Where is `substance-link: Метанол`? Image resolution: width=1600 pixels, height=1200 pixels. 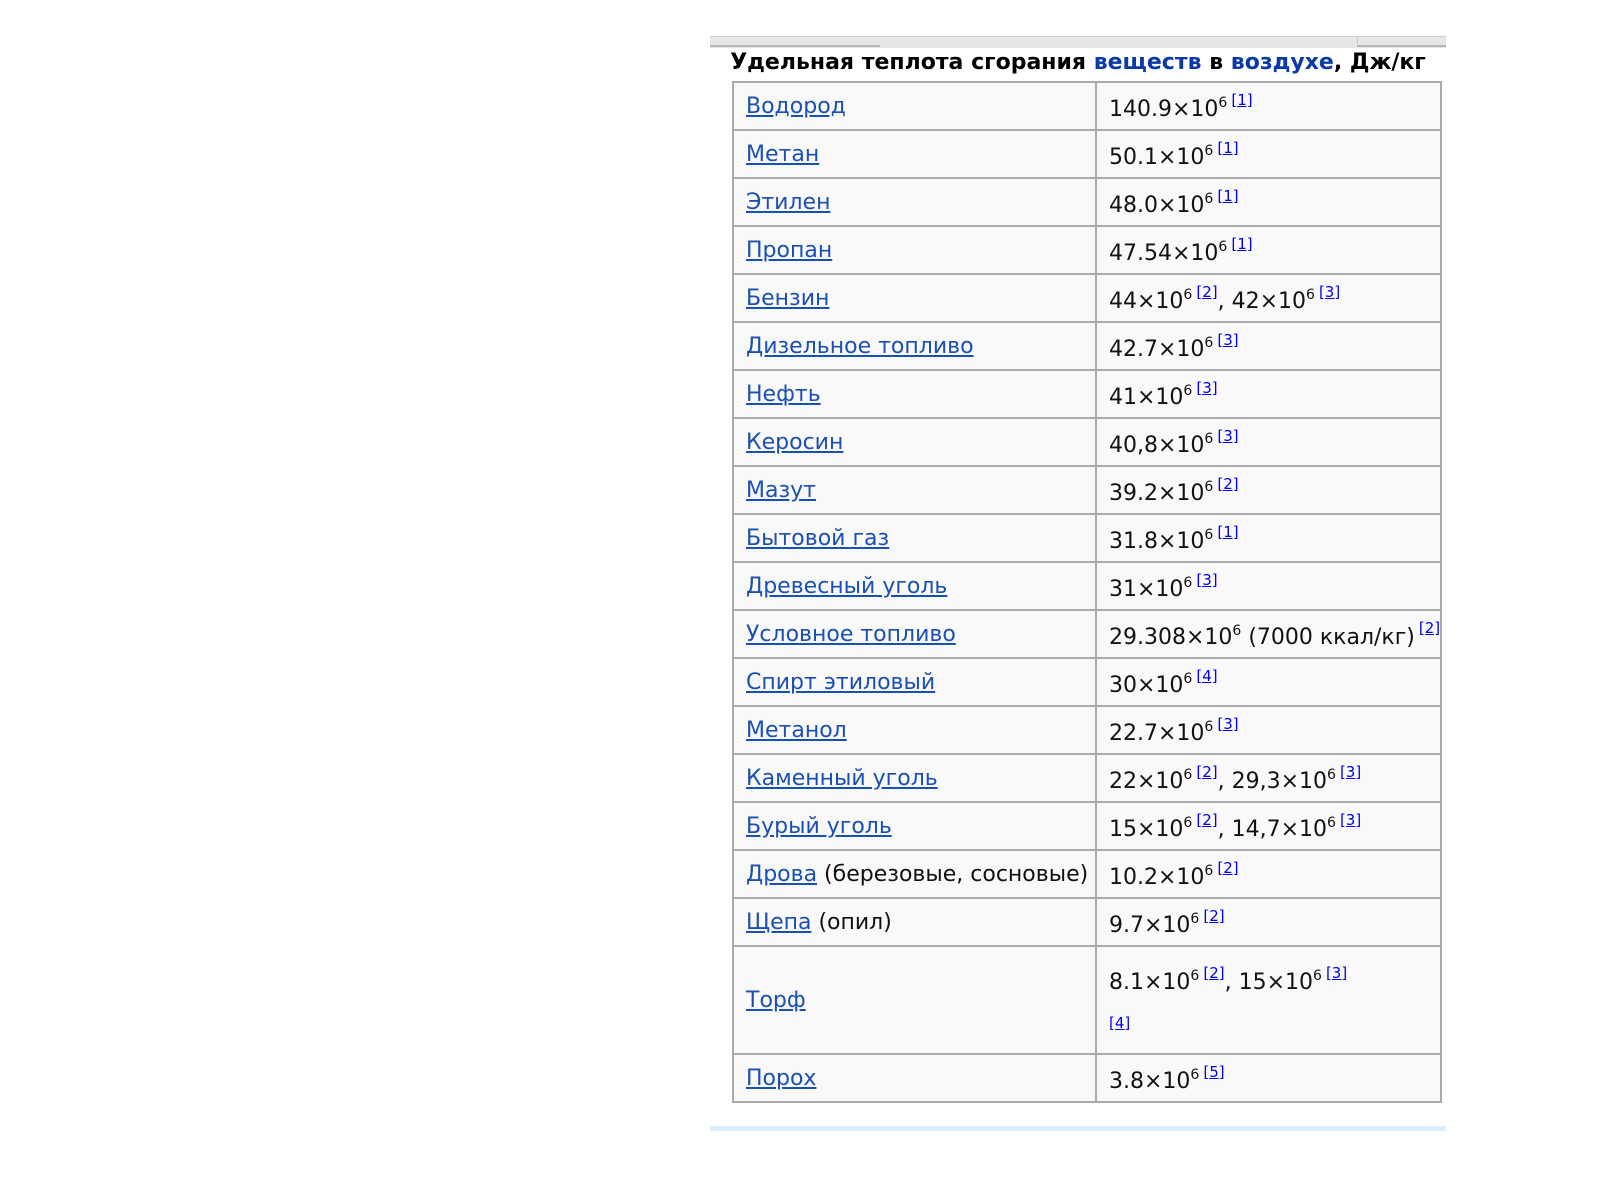
substance-link: Метанол is located at coordinates (796, 730).